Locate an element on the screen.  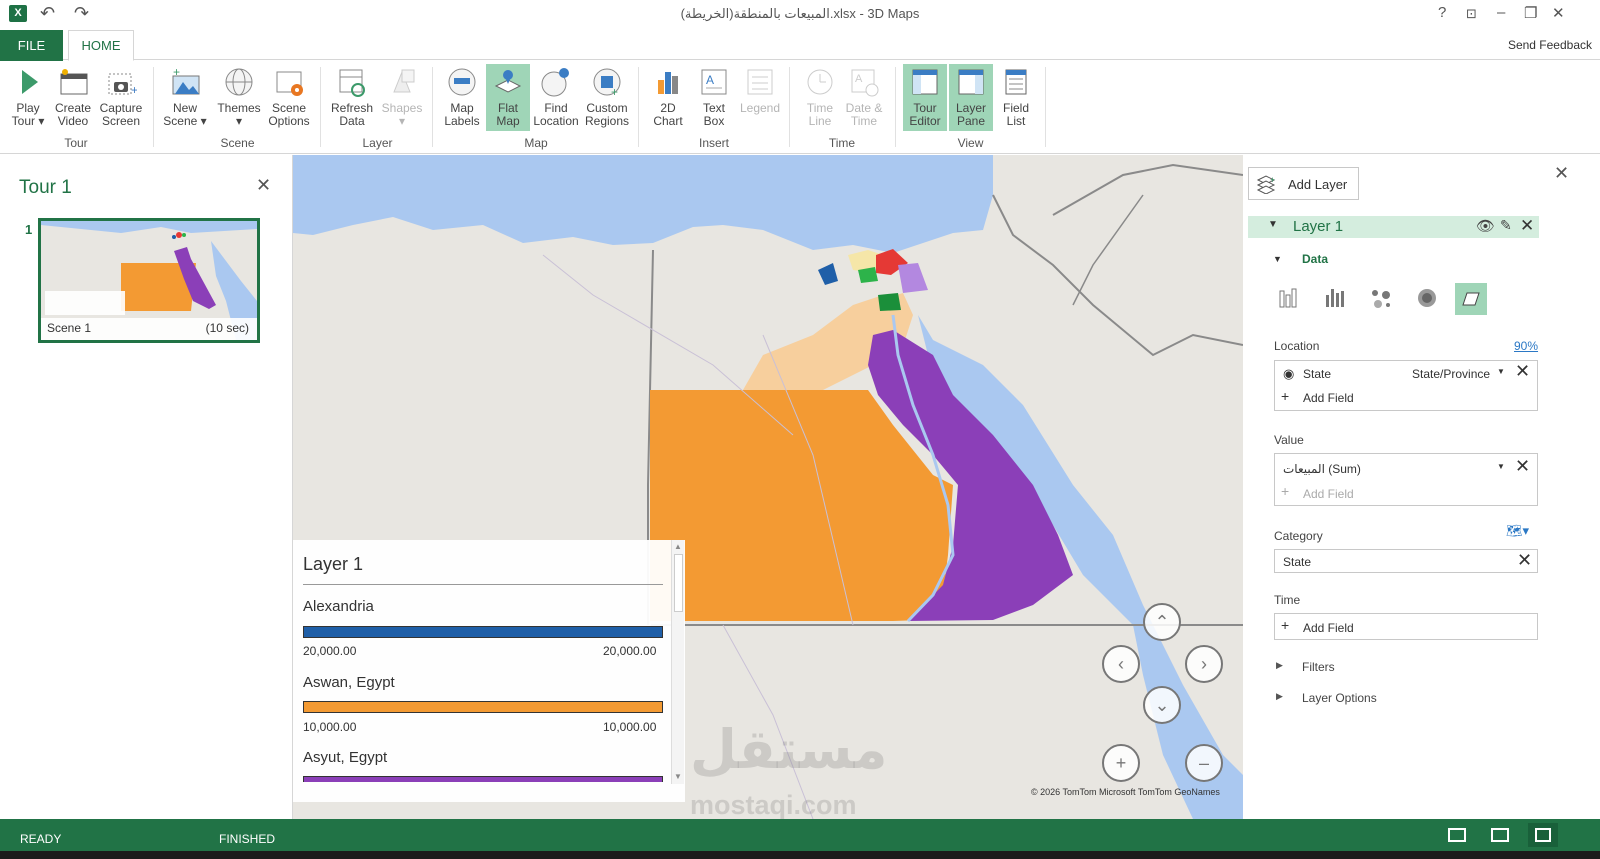
flat-map-button: Flat Map is located at coordinates (508, 97).